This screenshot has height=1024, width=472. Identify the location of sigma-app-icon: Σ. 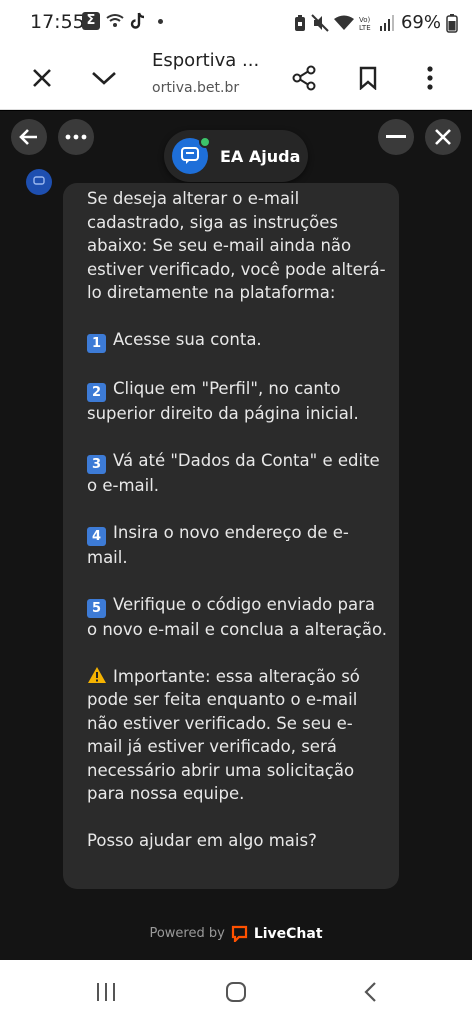
(91, 21).